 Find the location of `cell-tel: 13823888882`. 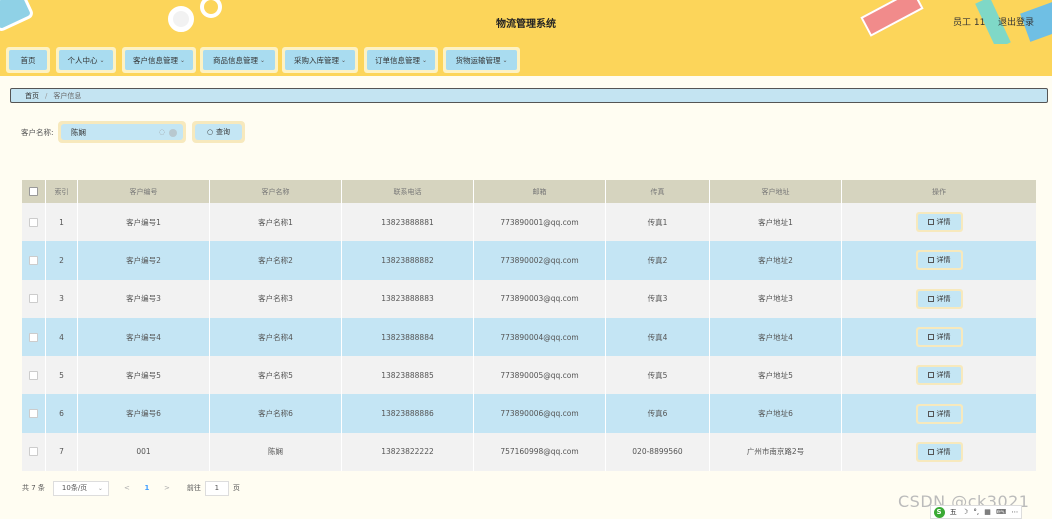

cell-tel: 13823888882 is located at coordinates (408, 260).